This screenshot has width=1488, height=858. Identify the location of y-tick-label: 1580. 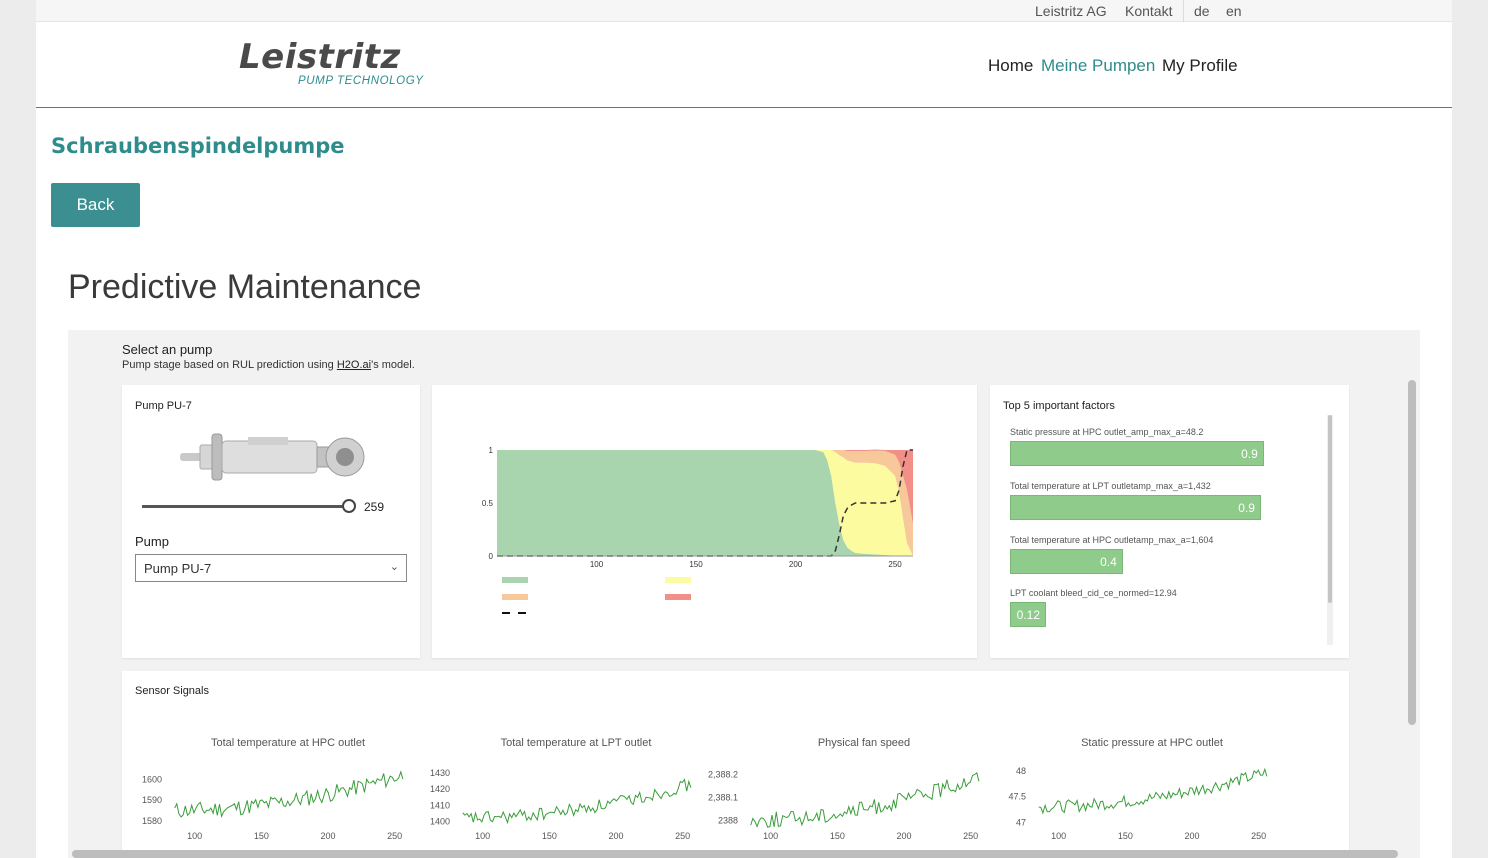
(152, 821).